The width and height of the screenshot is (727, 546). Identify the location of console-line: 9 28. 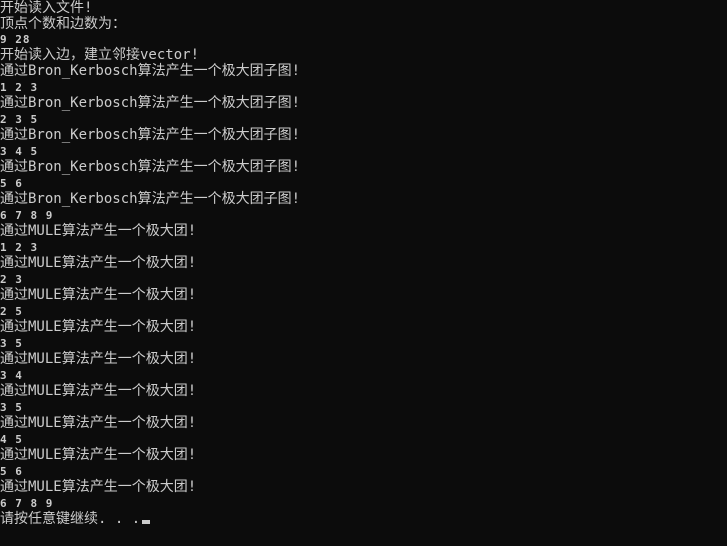
(15, 39).